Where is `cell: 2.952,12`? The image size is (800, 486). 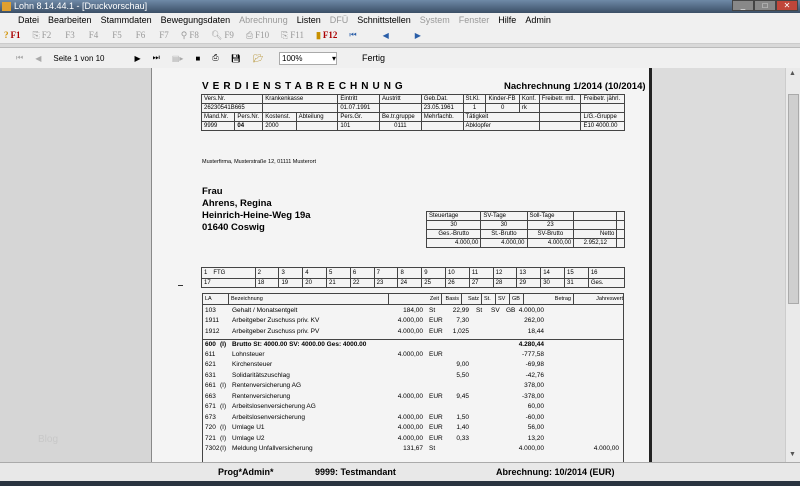
cell: 2.952,12 is located at coordinates (595, 243).